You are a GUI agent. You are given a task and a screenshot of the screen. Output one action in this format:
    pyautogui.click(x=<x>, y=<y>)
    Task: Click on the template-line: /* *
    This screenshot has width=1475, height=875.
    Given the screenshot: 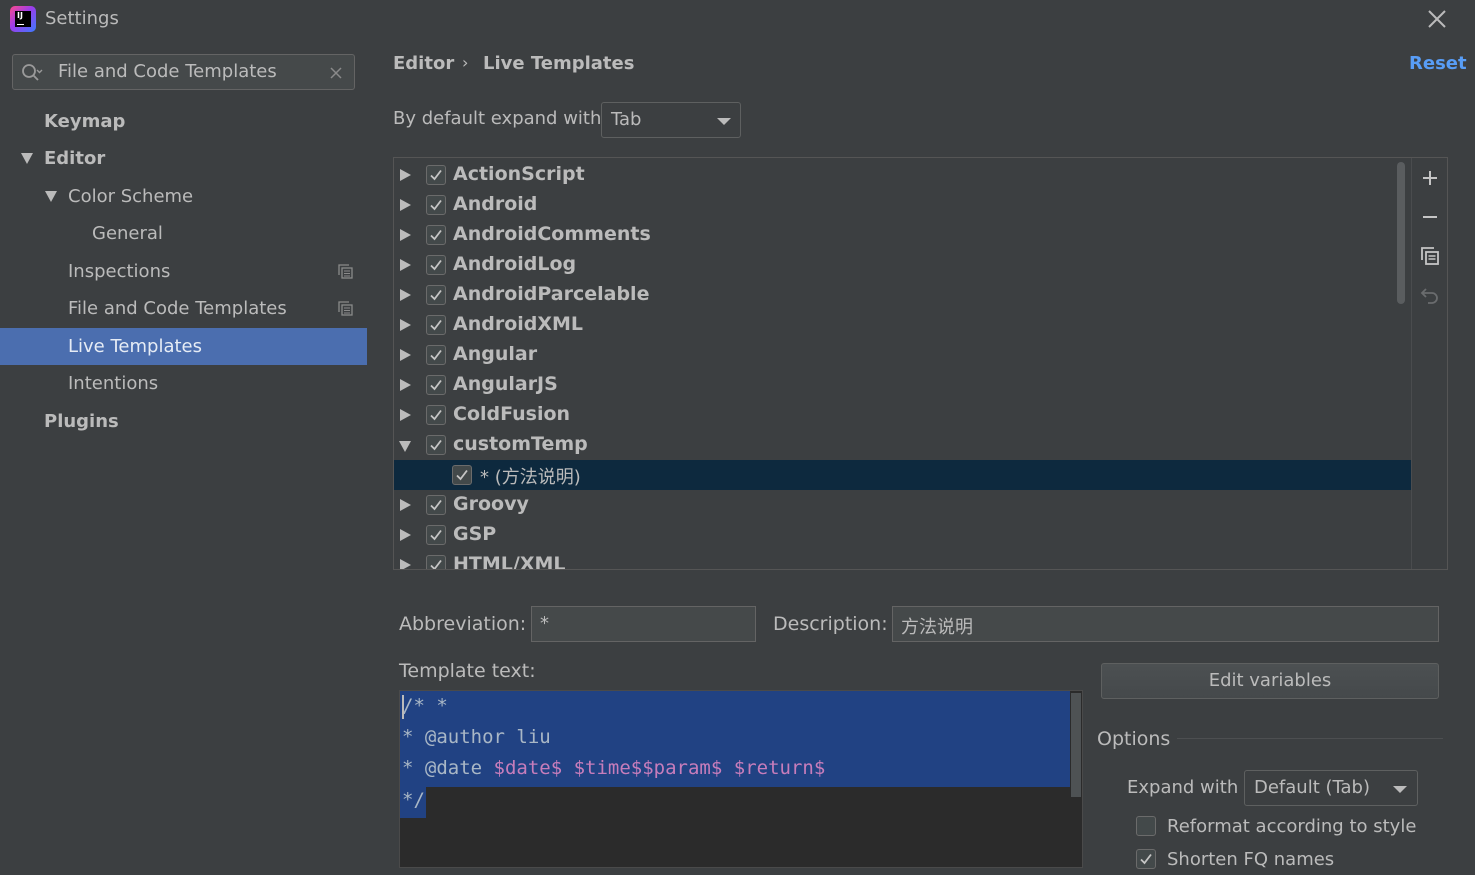 What is the action you would take?
    pyautogui.click(x=425, y=706)
    